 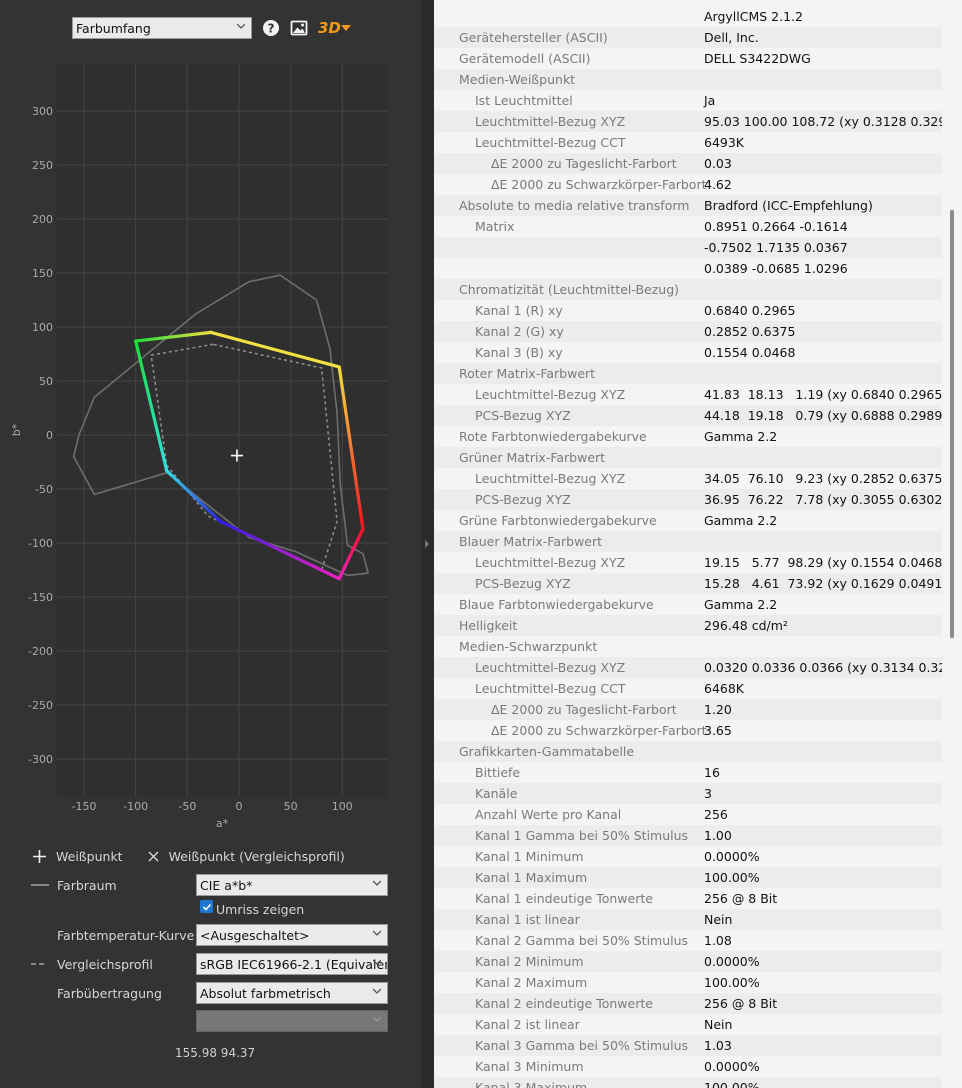 I want to click on info-key: Medien-Weißpunkt, so click(x=517, y=79).